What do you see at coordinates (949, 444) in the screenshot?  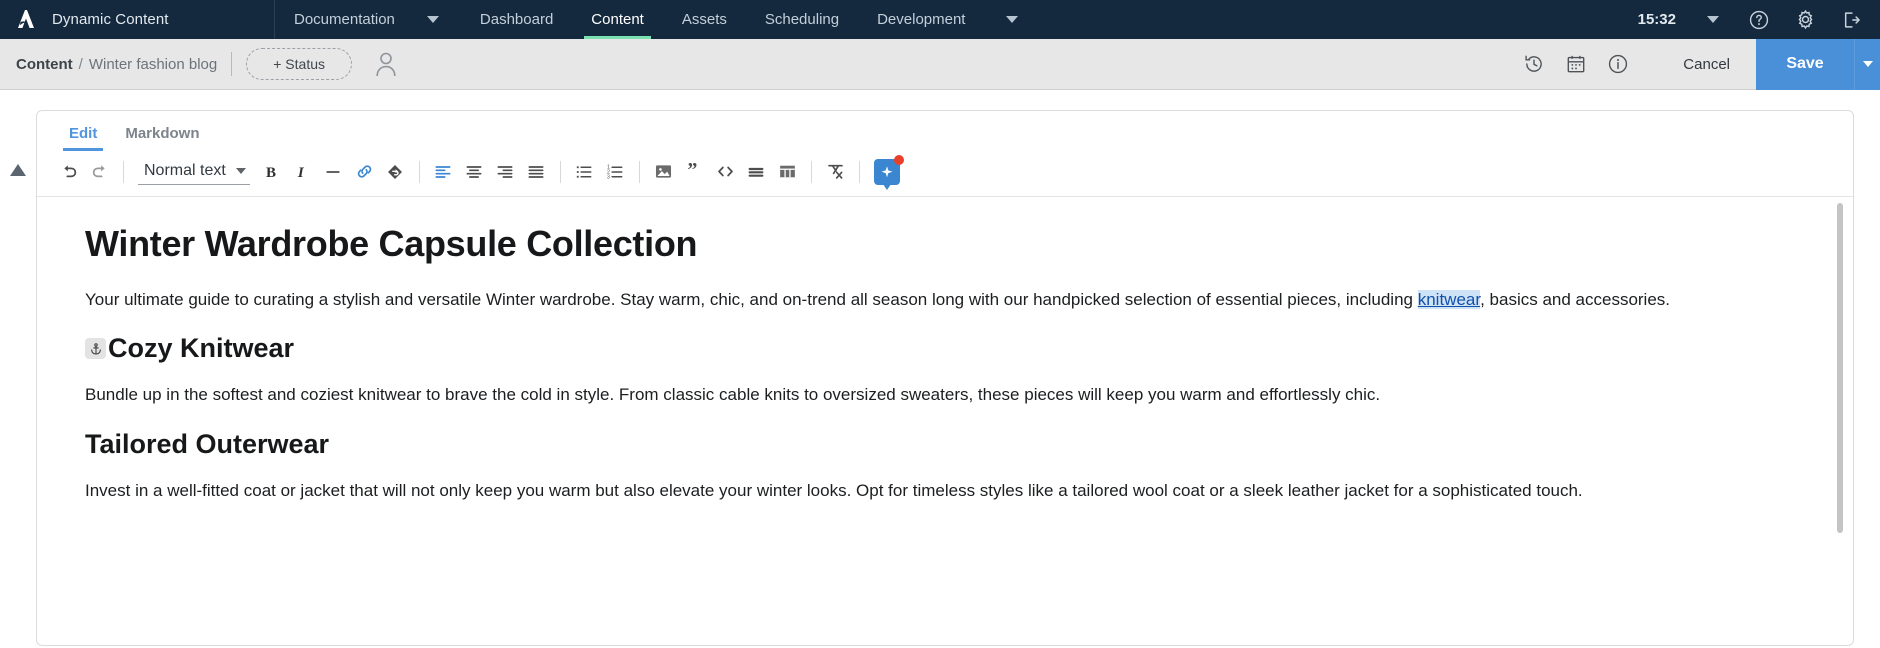 I see `heading-tailored-outerwear: Tailored Outerwear` at bounding box center [949, 444].